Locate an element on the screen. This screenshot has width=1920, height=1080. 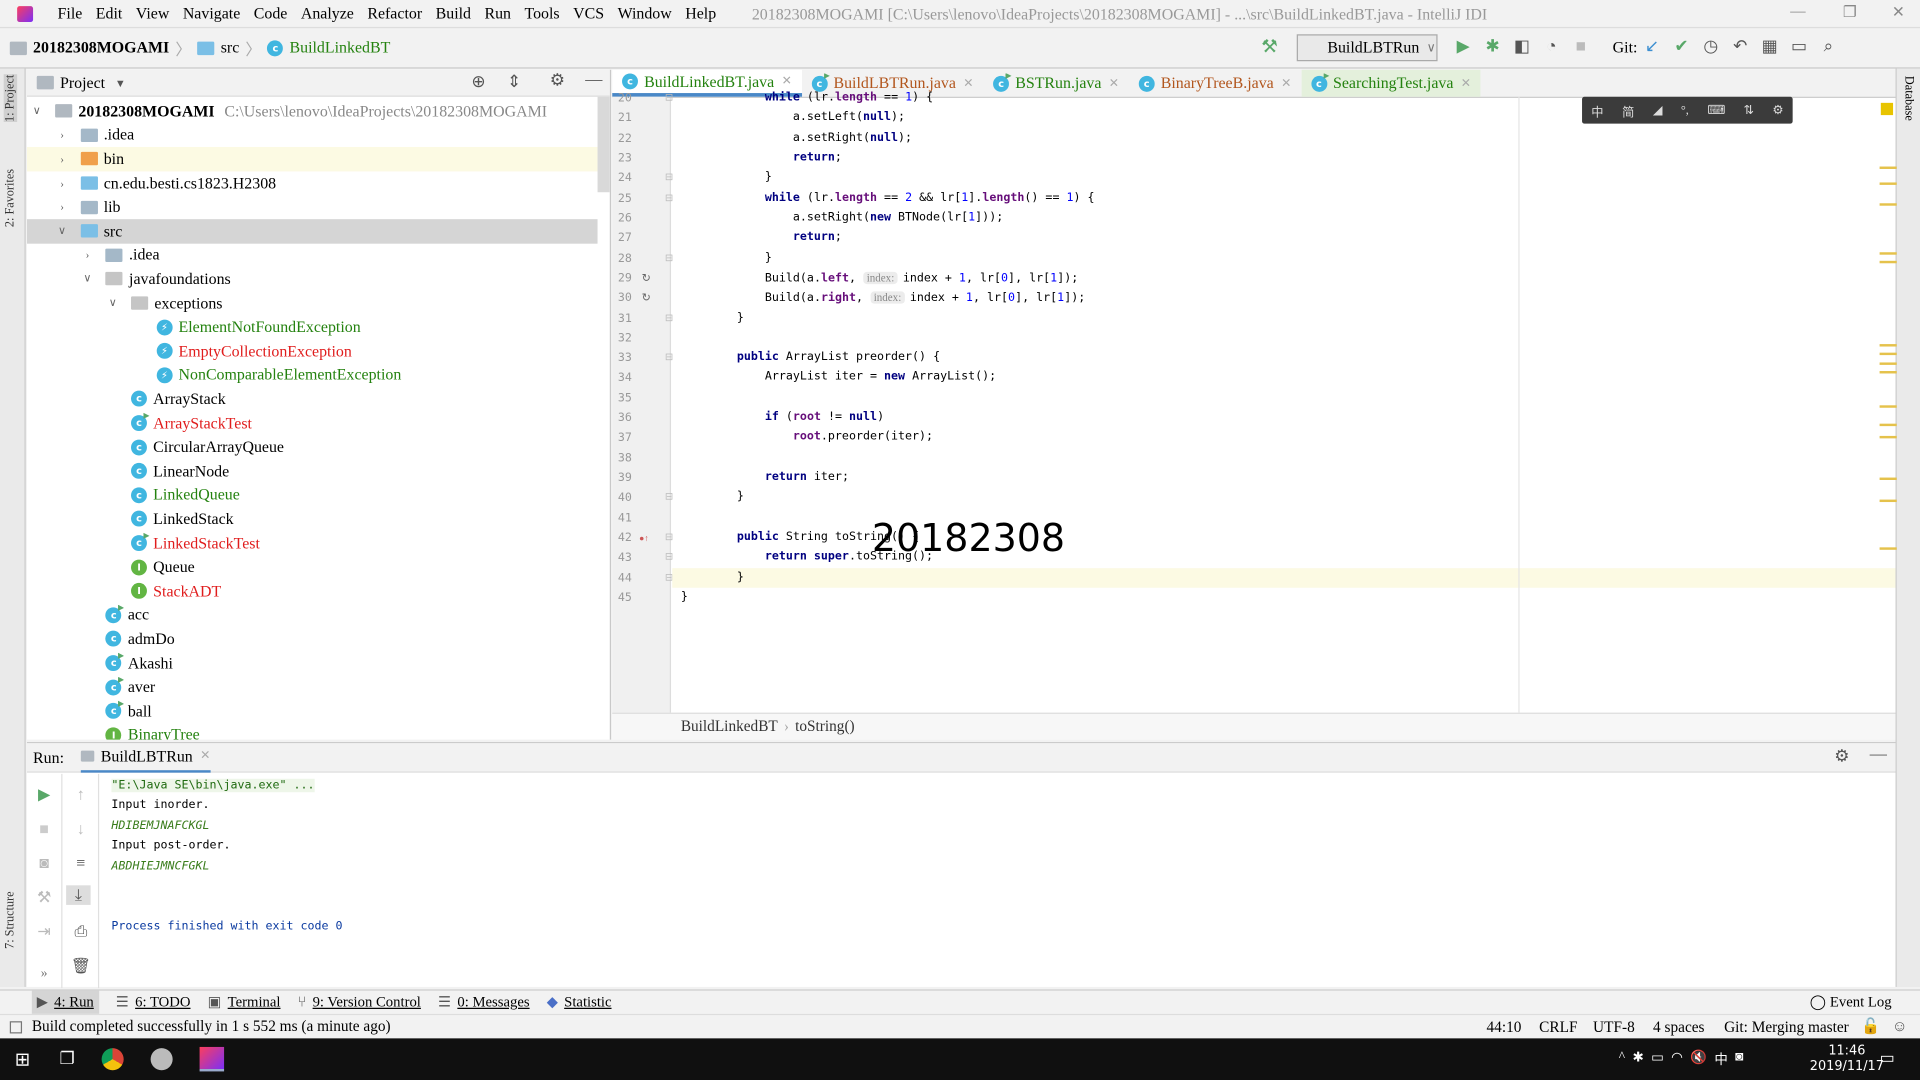
ime-button: 简 is located at coordinates (1628, 110).